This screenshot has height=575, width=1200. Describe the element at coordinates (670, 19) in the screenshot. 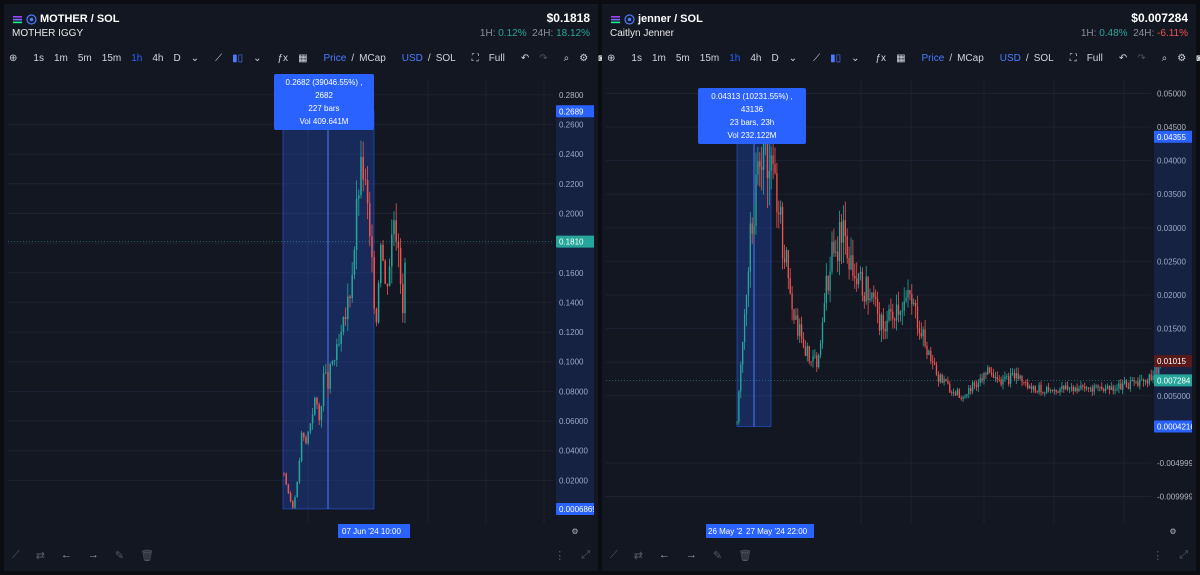

I see `pair-label: jenner / SOL` at that location.